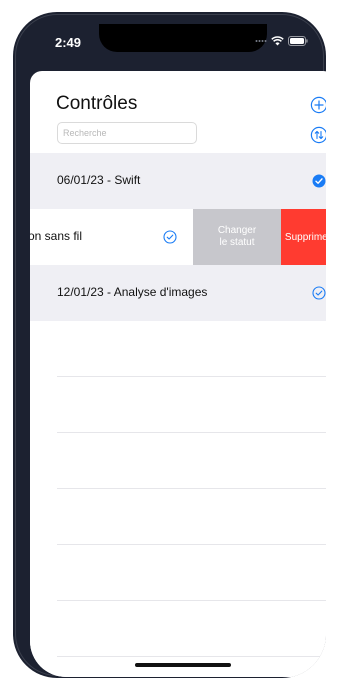 Image resolution: width=339 pixels, height=682 pixels. I want to click on swiped-row-content: on sans fil, so click(111, 237).